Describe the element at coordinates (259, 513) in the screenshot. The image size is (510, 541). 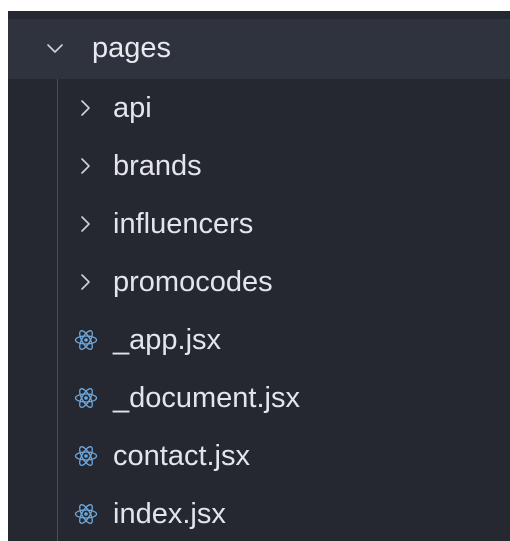
I see `tree-item-file-index: index.jsx` at that location.